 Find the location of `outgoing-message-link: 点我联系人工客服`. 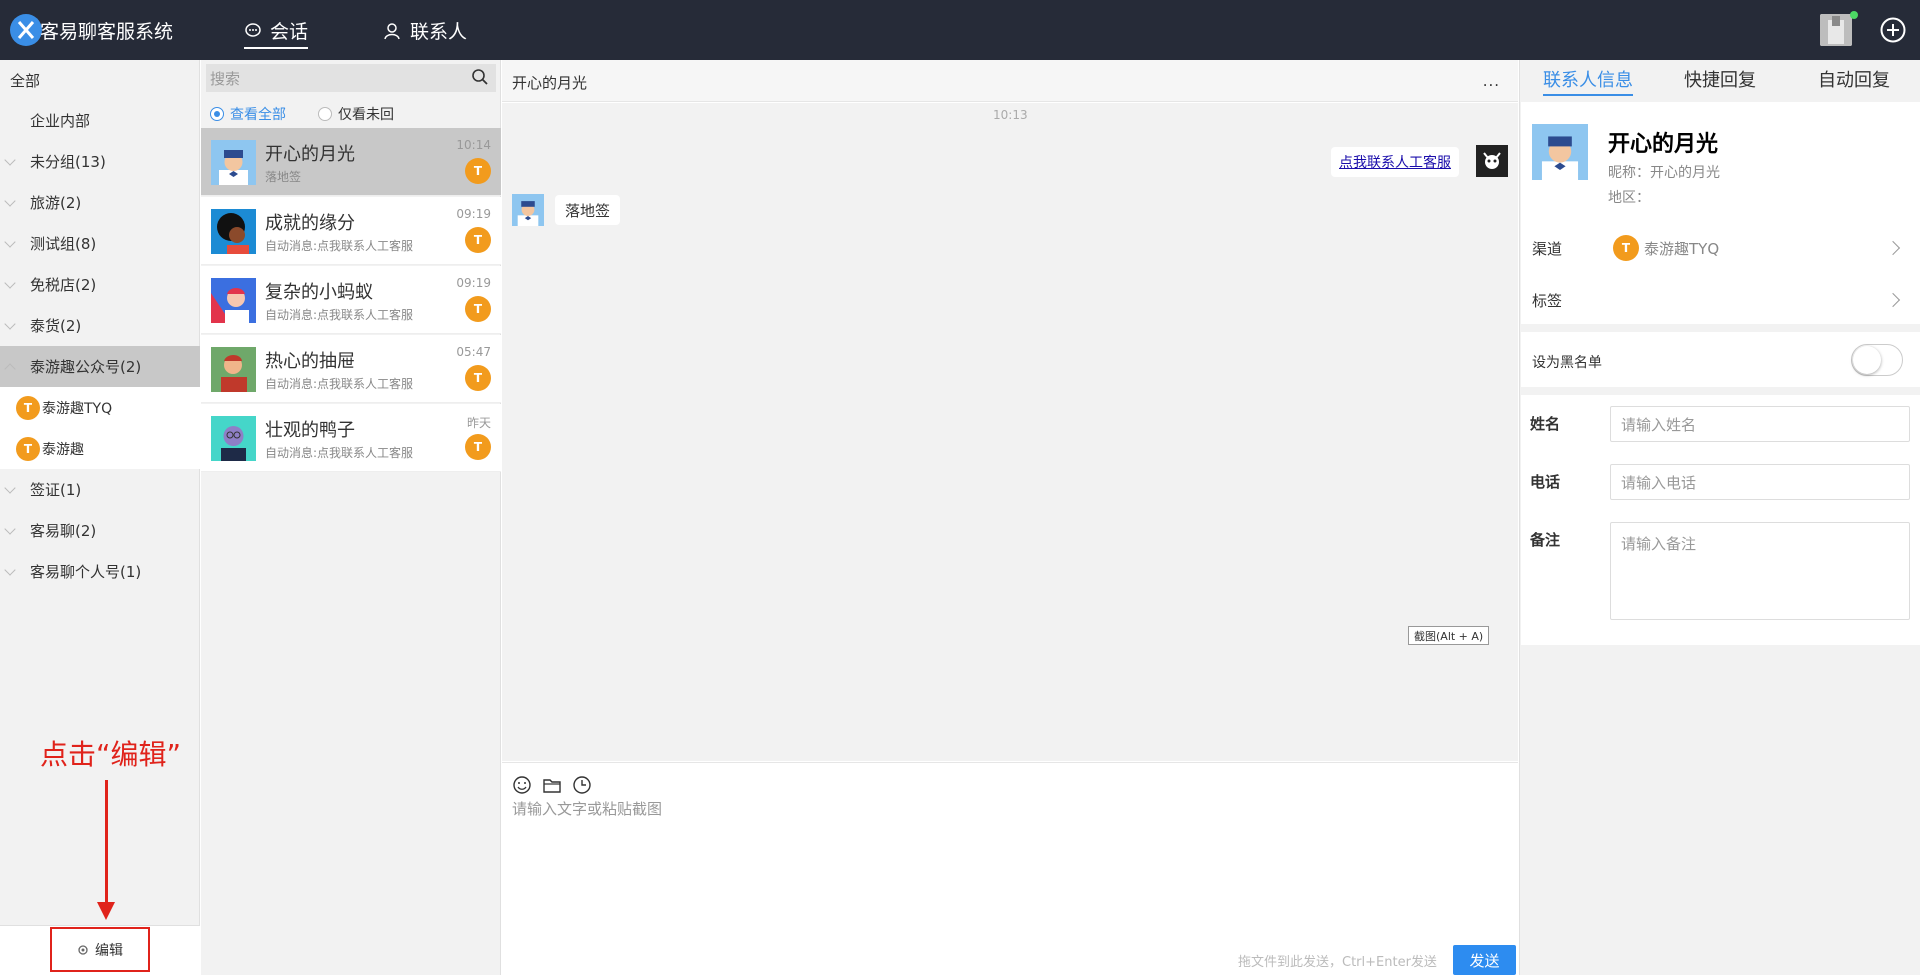

outgoing-message-link: 点我联系人工客服 is located at coordinates (1395, 162).